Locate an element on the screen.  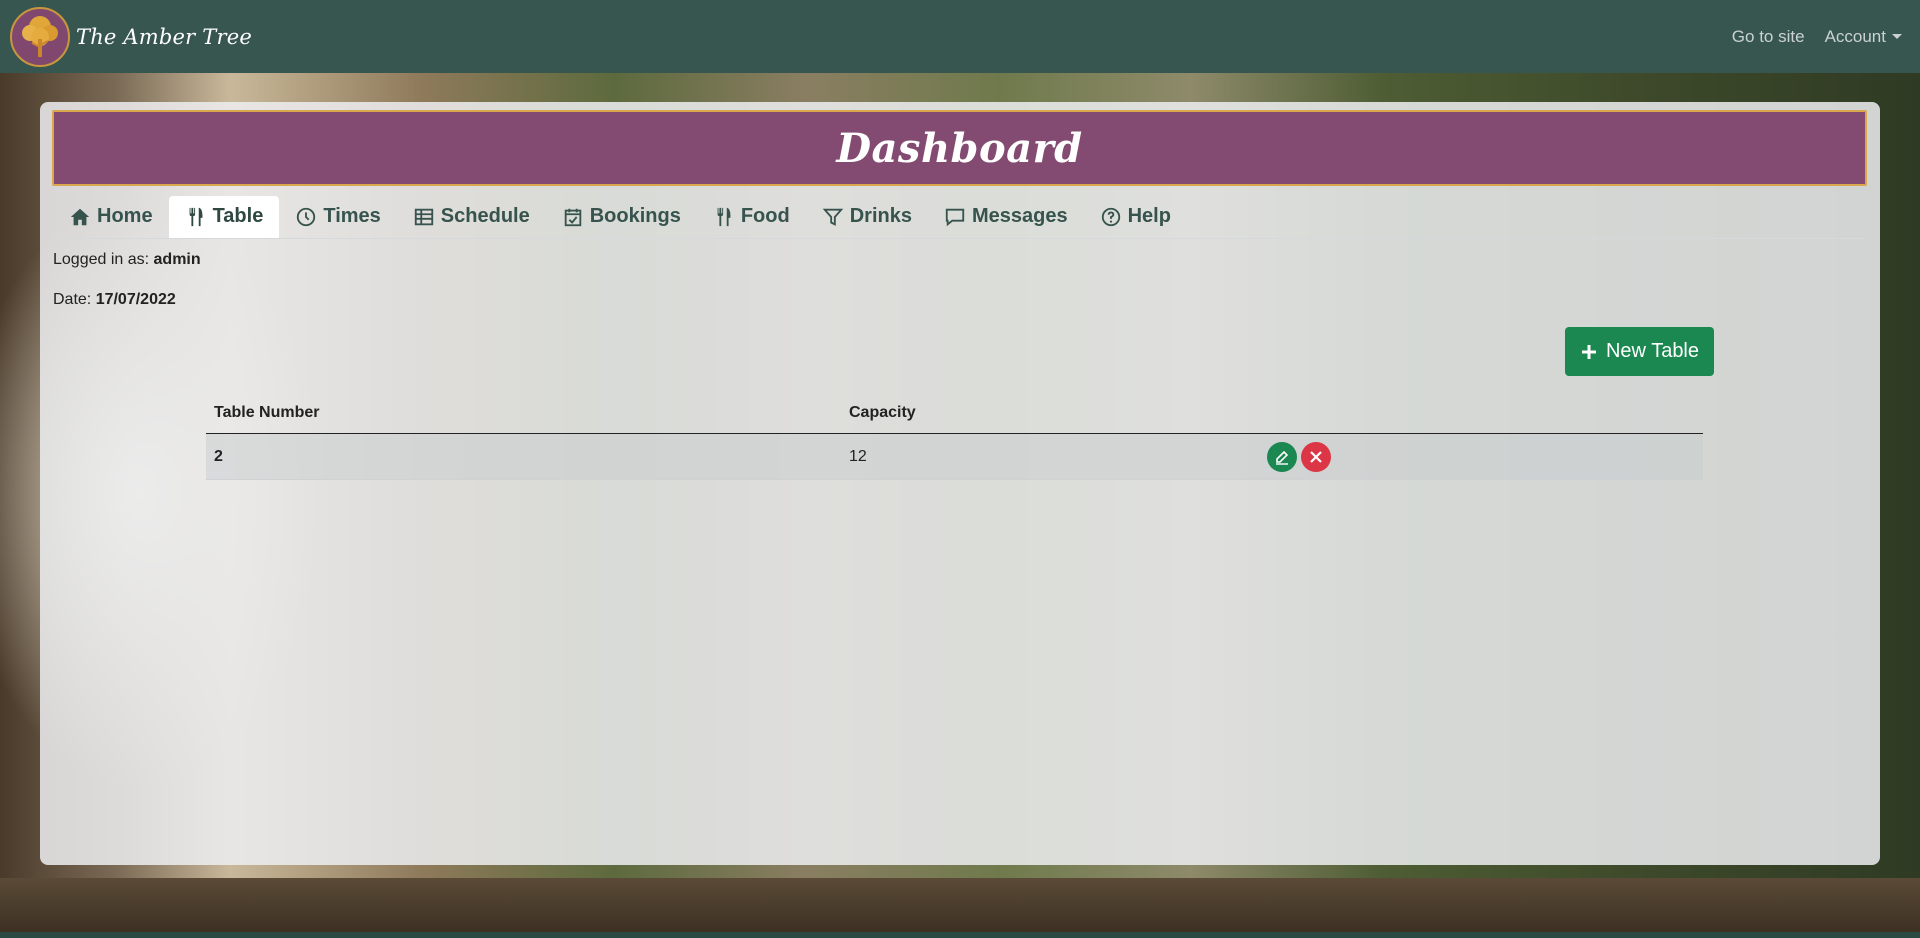
tab-label: Drinks is located at coordinates (880, 216).